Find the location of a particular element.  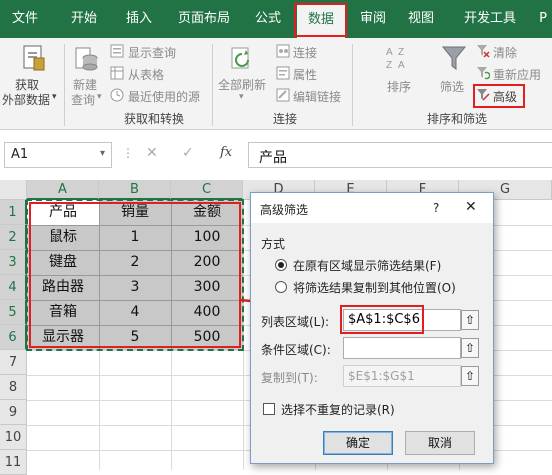

select-all-corner is located at coordinates (13, 190).